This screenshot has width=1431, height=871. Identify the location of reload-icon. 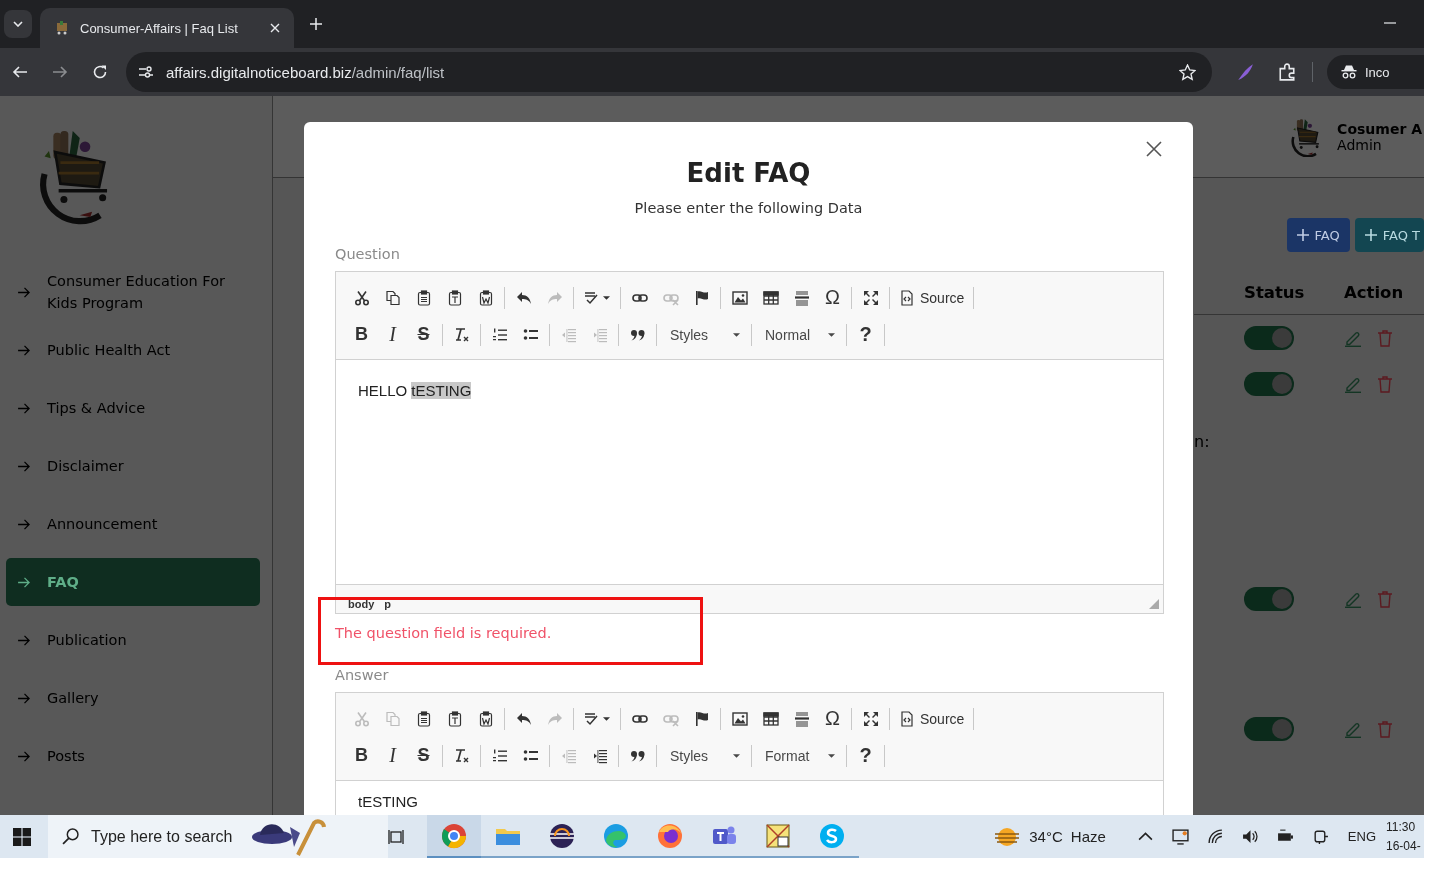
(100, 72).